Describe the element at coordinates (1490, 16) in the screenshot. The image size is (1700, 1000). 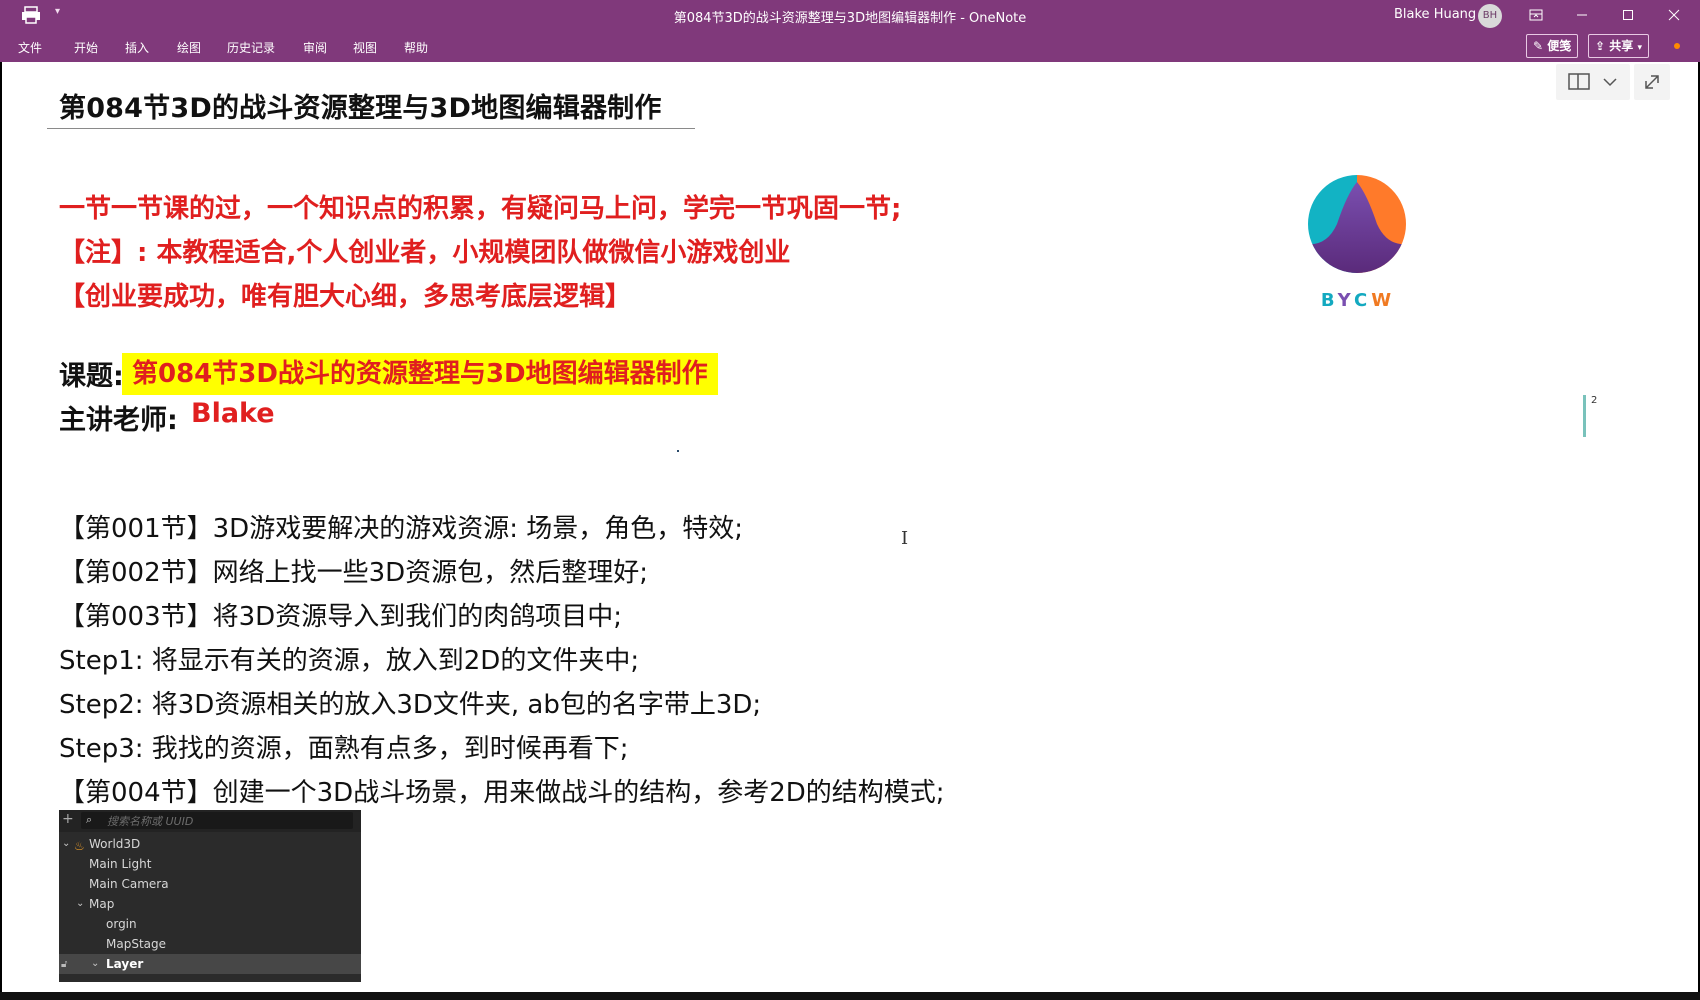
I see `avatar: BH` at that location.